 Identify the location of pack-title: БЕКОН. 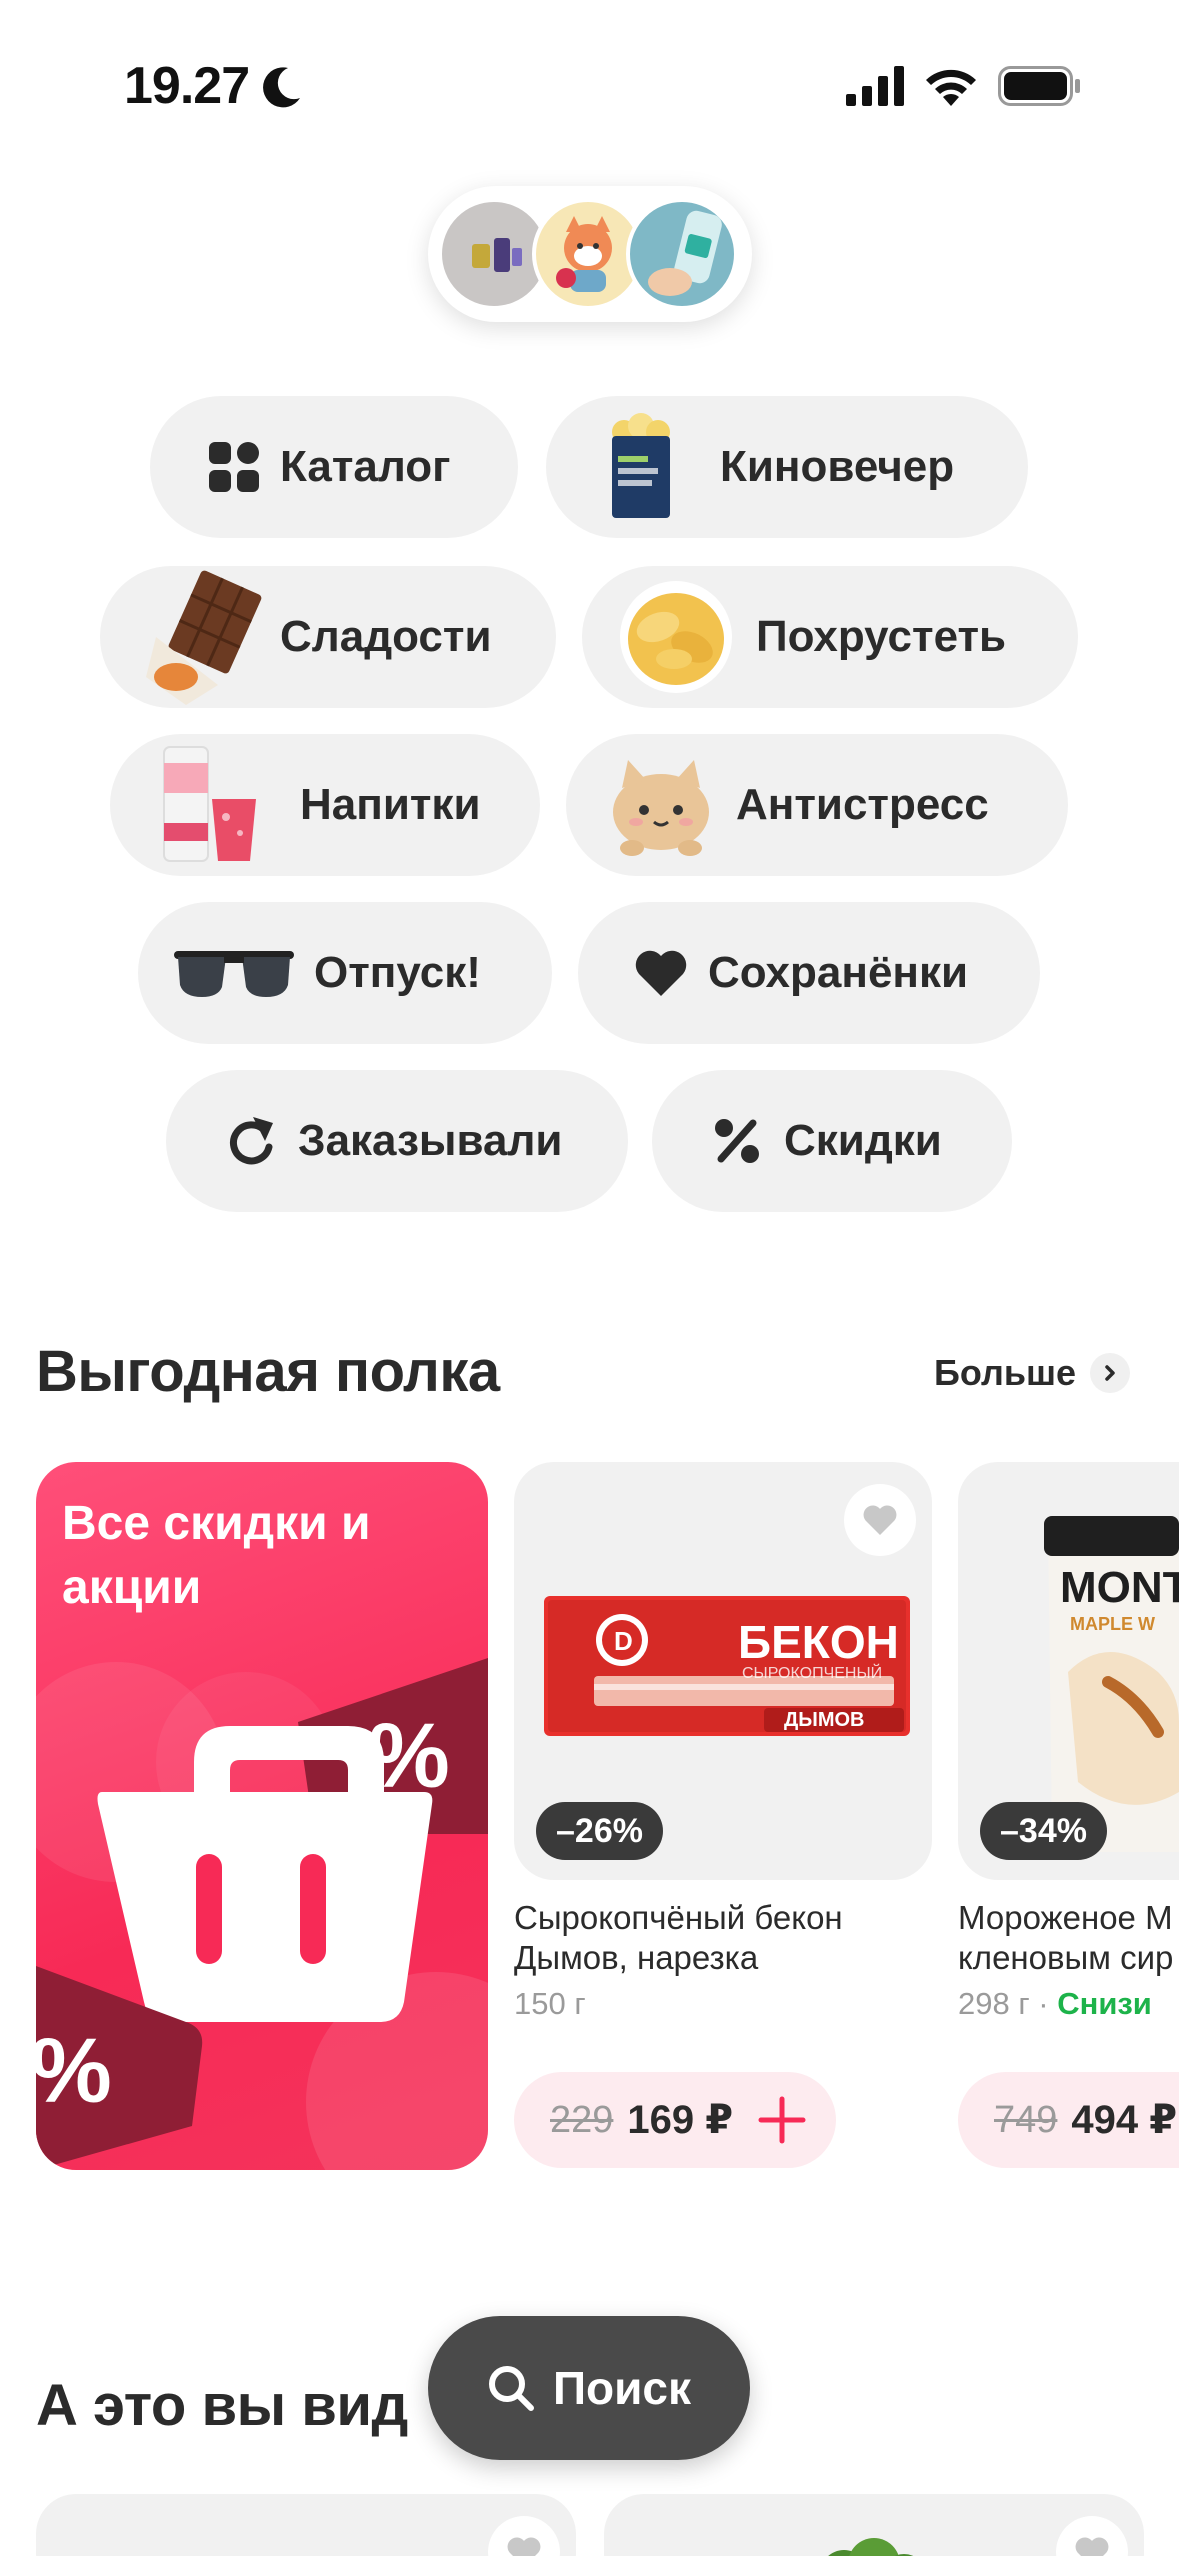
(818, 1642).